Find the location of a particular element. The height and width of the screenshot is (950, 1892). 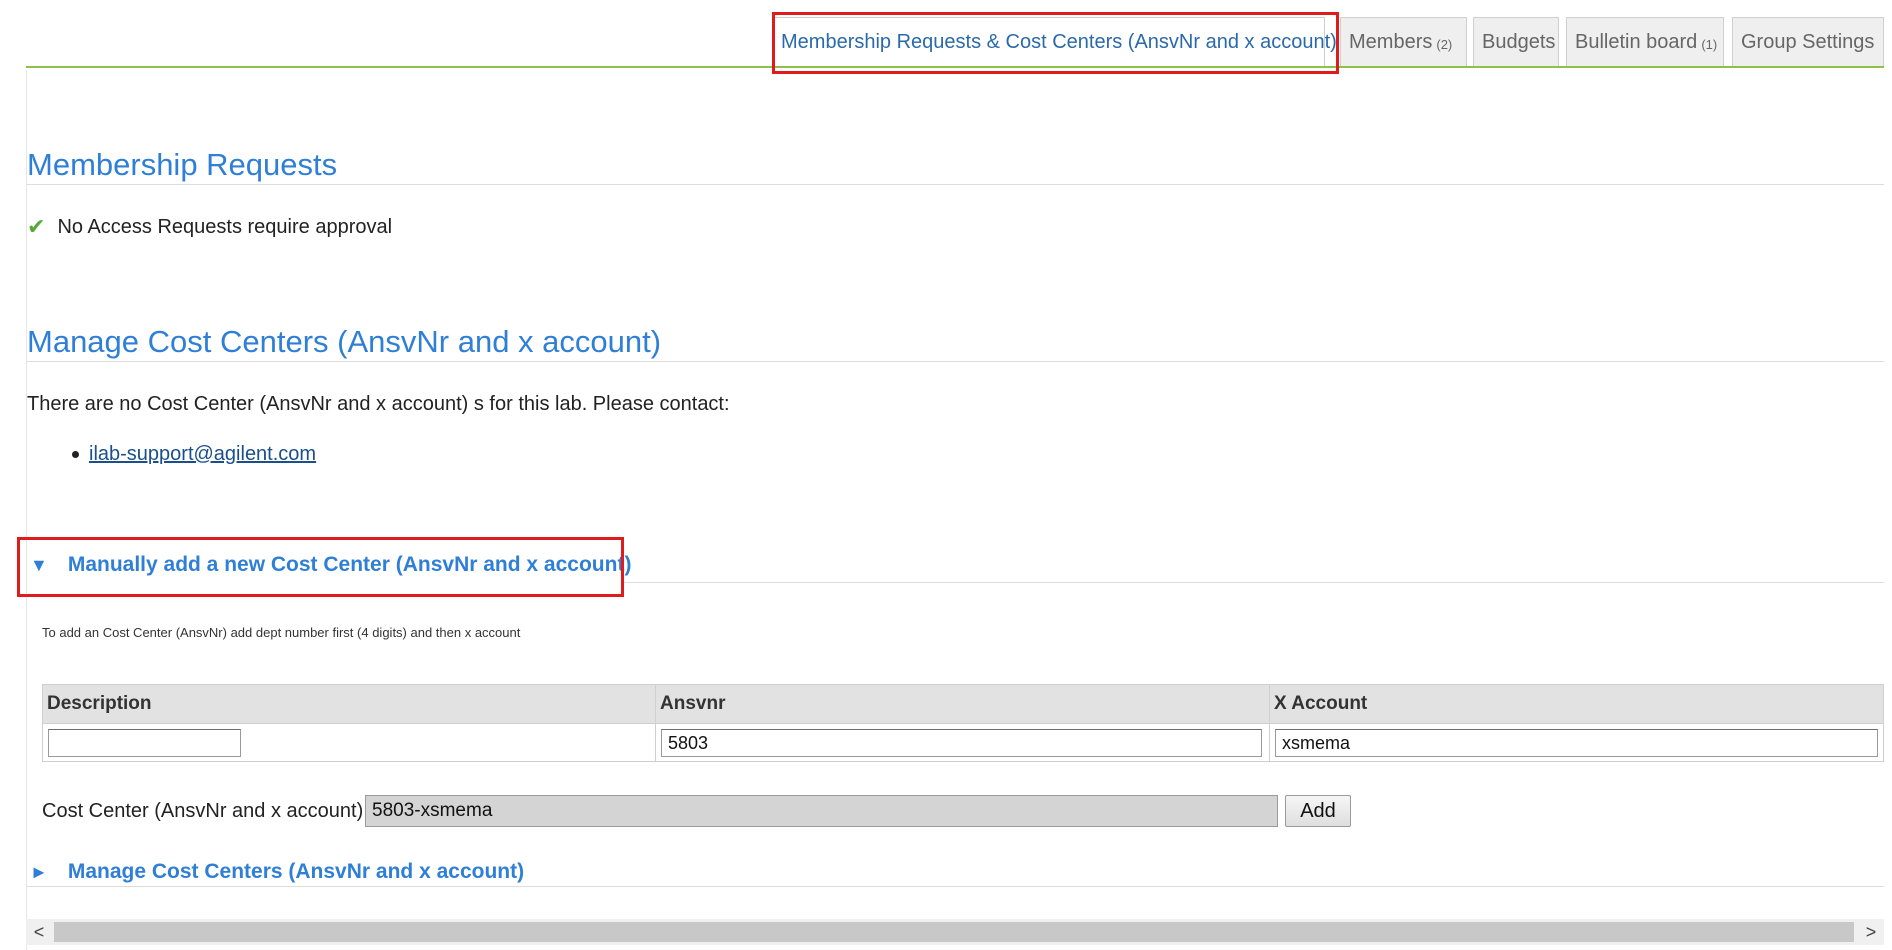

cost-center-result-field is located at coordinates (821, 811).